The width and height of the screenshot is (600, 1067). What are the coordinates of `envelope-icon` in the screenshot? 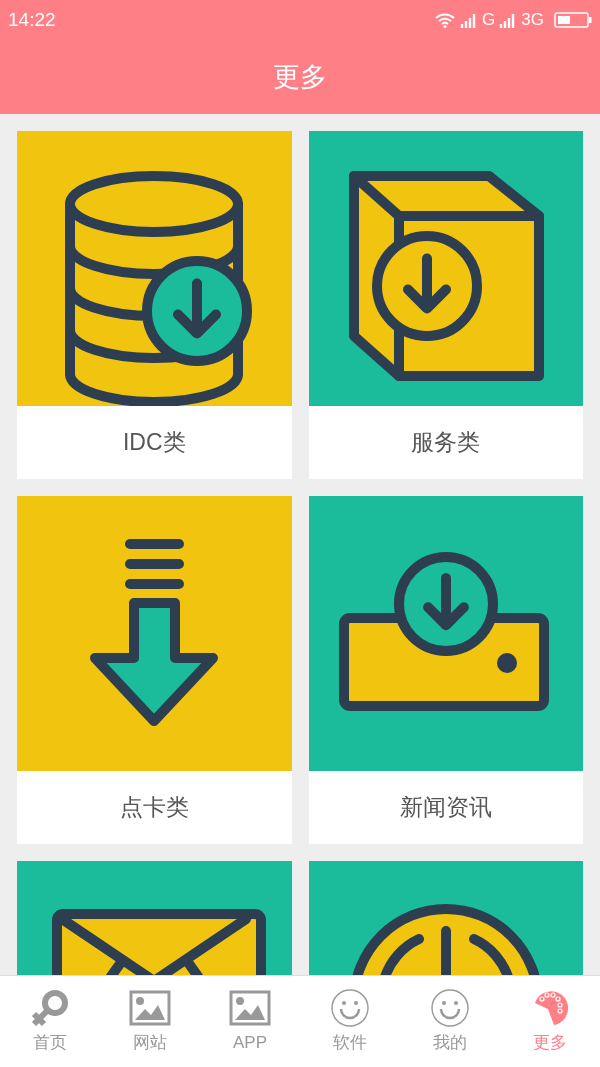 It's located at (159, 942).